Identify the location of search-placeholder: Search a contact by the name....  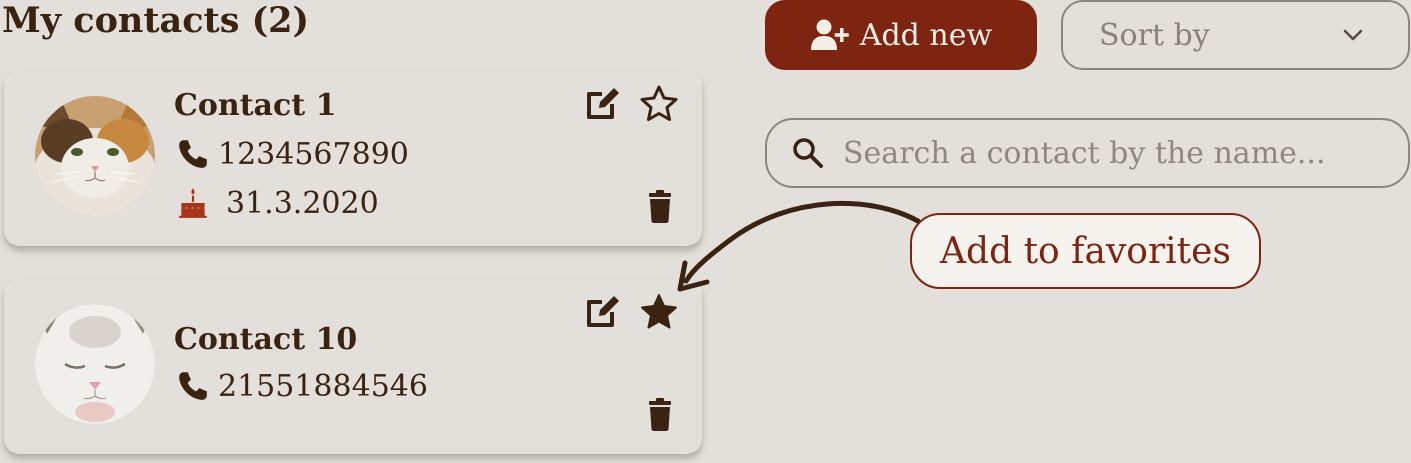
(1084, 153).